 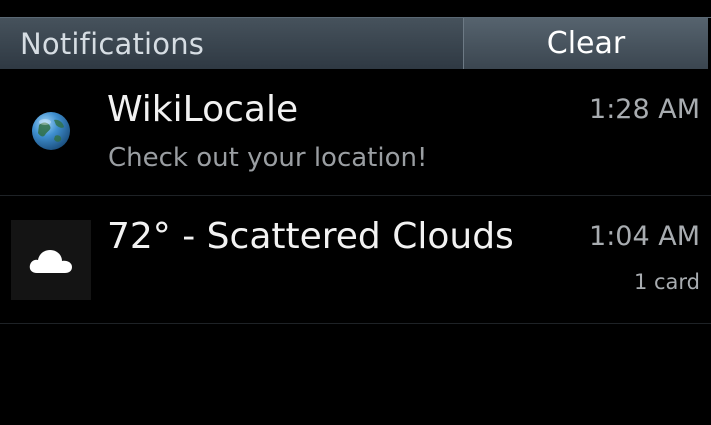 What do you see at coordinates (203, 109) in the screenshot?
I see `notification-title: WikiLocale` at bounding box center [203, 109].